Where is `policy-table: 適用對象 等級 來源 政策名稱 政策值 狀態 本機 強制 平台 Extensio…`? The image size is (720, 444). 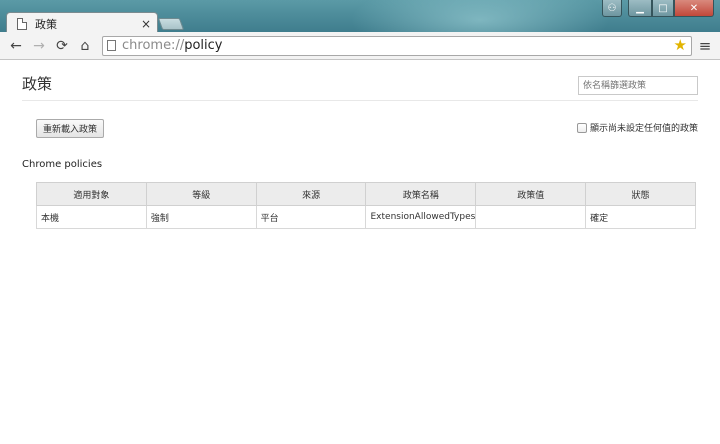 policy-table: 適用對象 等級 來源 政策名稱 政策值 狀態 本機 強制 平台 Extensio… is located at coordinates (366, 205).